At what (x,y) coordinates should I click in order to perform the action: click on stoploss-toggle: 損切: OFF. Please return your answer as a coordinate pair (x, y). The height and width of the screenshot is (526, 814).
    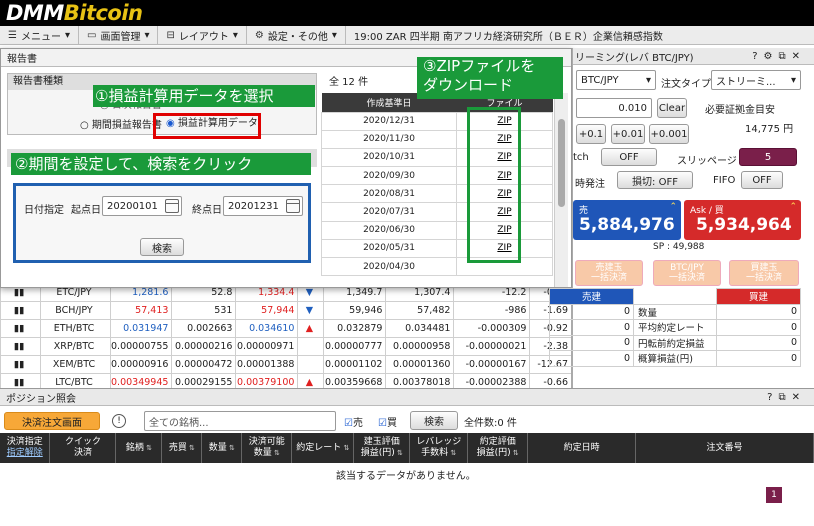
    Looking at the image, I should click on (655, 180).